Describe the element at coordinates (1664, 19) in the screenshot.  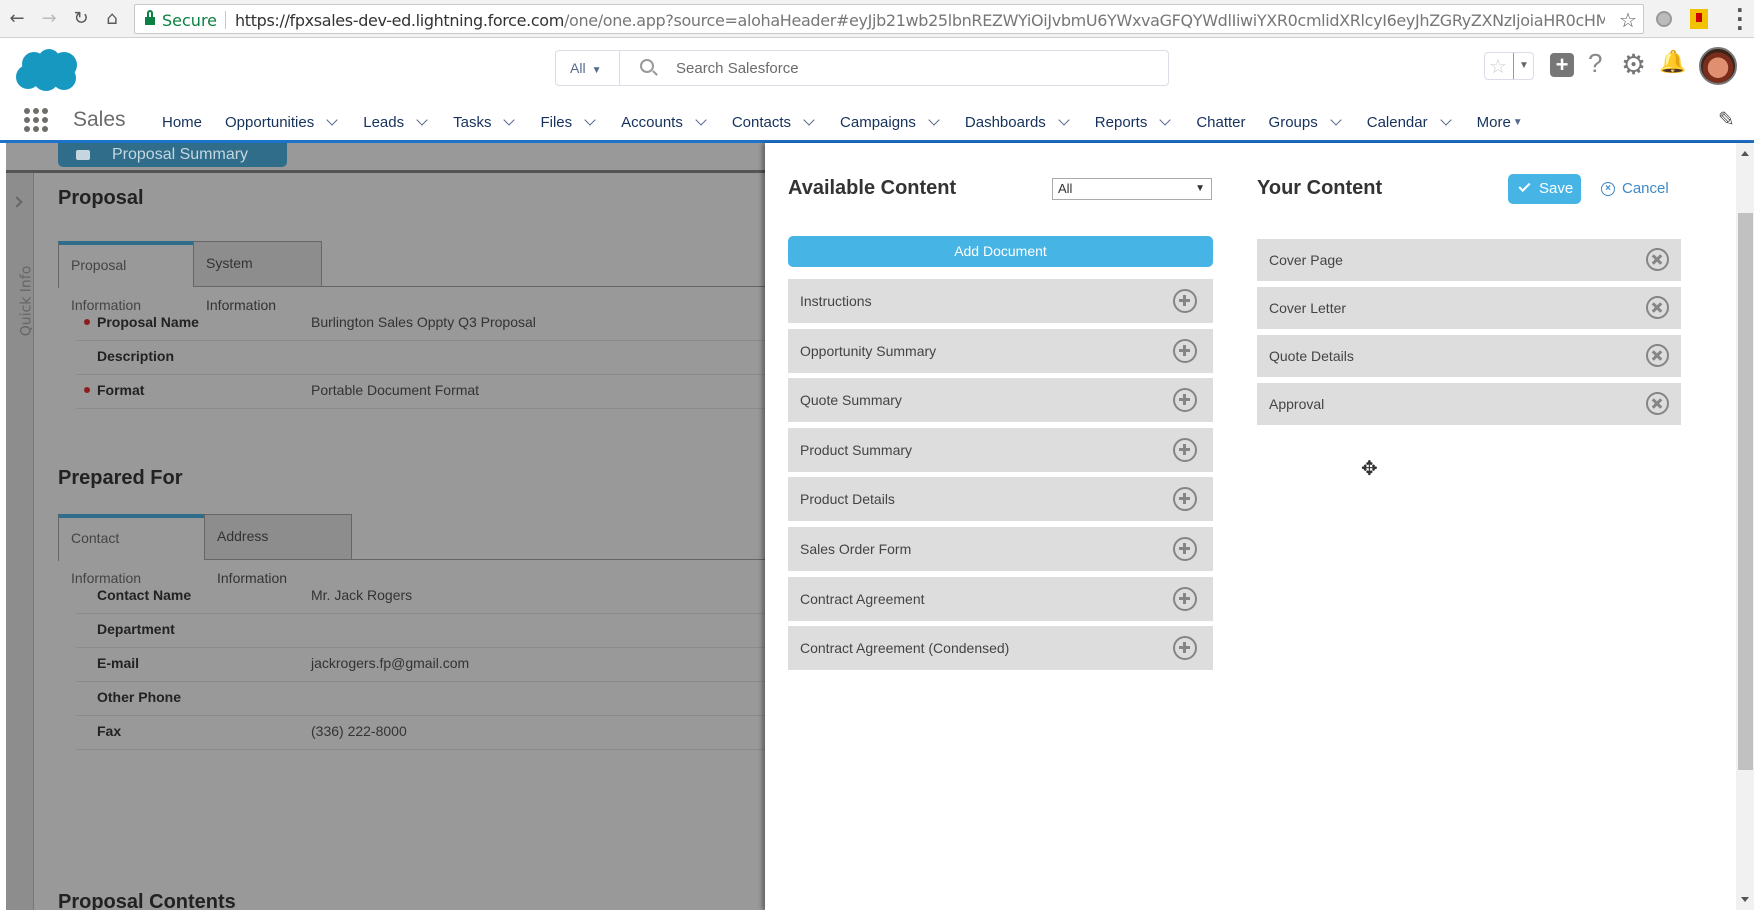
I see `extension-icon` at that location.